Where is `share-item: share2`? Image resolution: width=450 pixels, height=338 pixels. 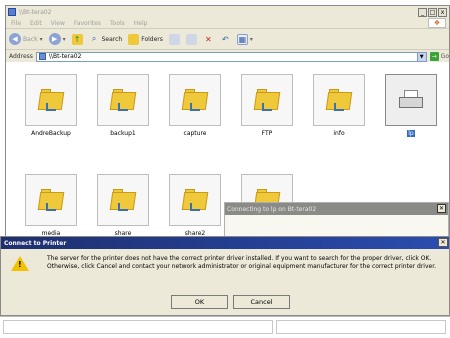
share-item: share2 is located at coordinates (195, 207).